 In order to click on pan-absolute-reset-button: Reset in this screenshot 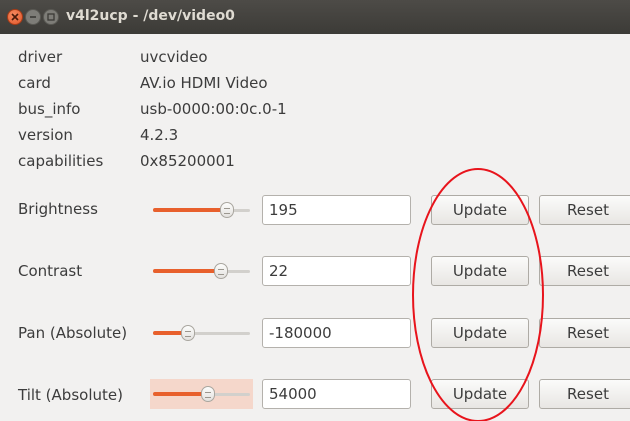, I will do `click(584, 333)`.